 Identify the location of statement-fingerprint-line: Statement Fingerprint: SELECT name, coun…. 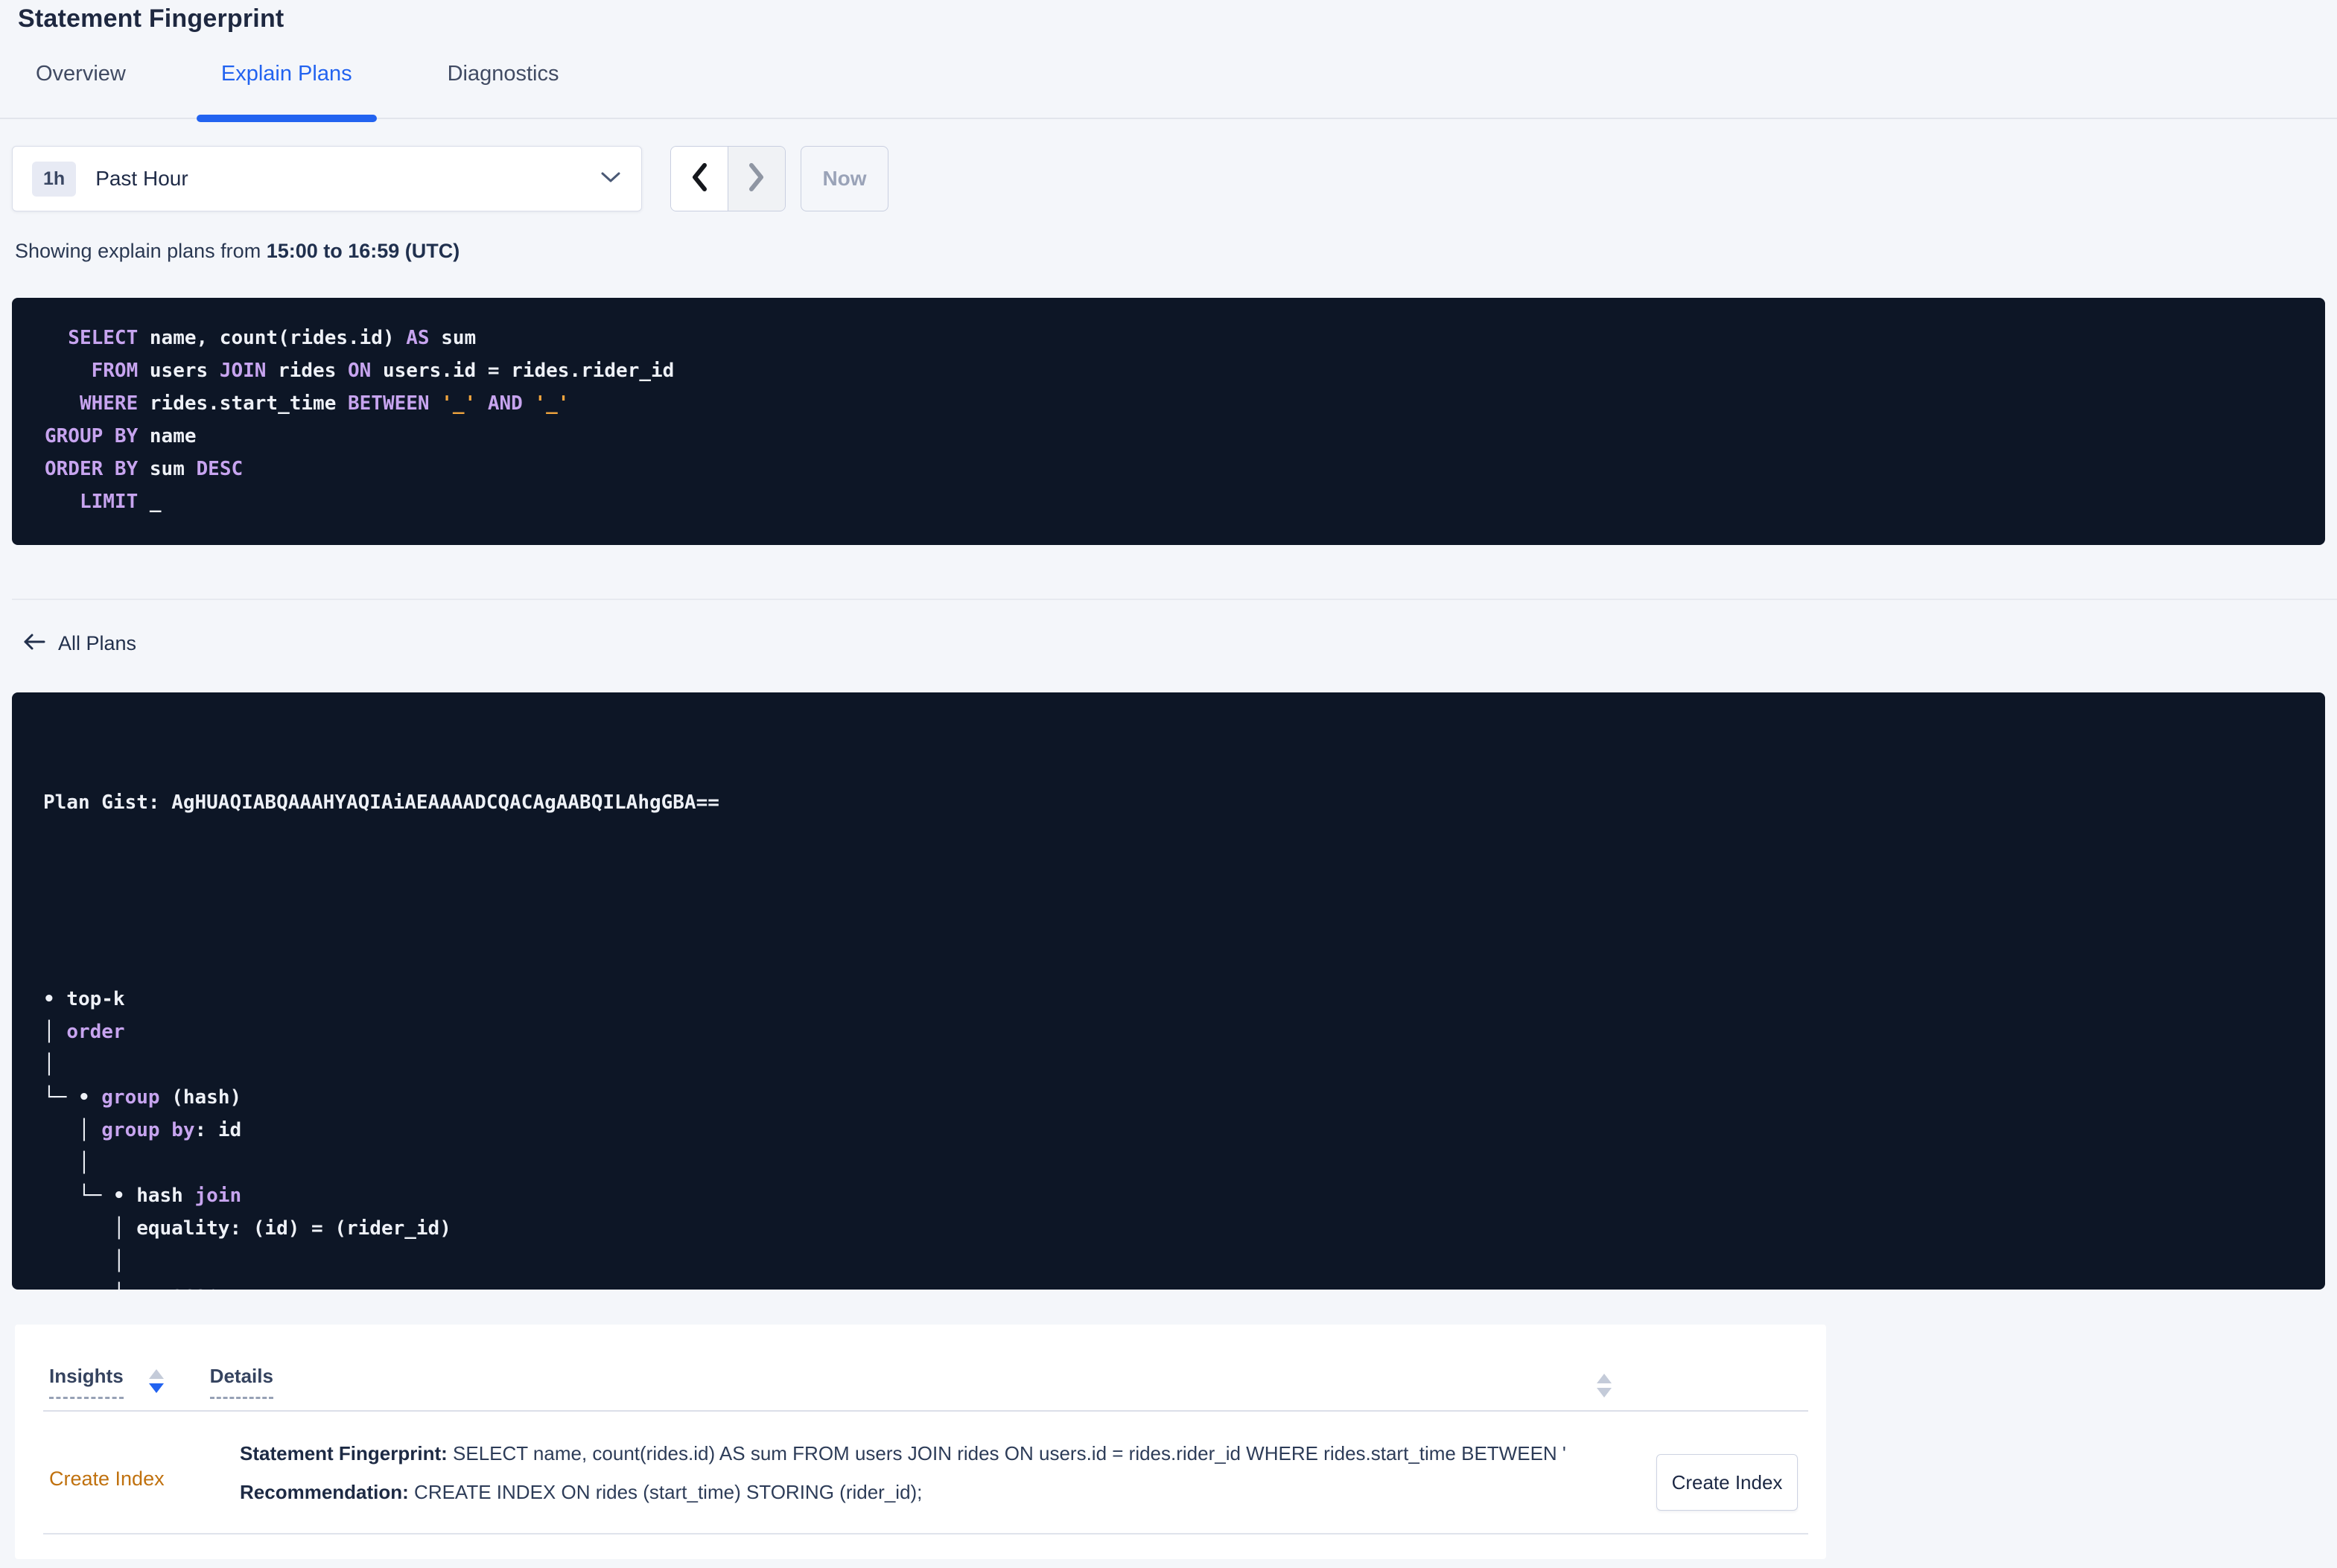
(903, 1453).